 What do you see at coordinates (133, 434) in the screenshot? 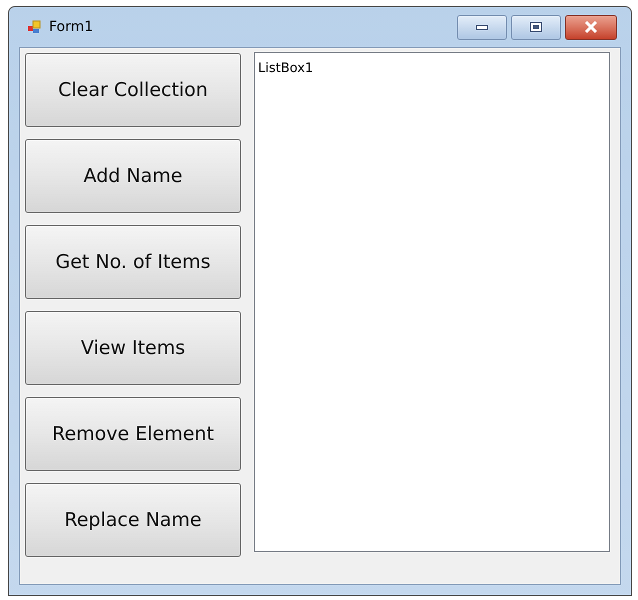
I see `form-button: Remove Element` at bounding box center [133, 434].